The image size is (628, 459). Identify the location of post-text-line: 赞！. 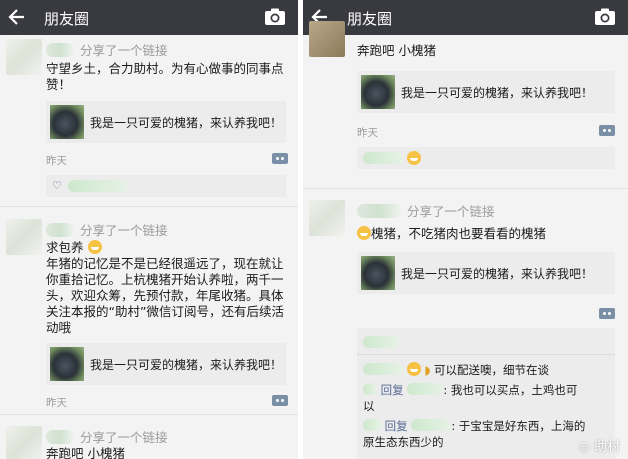
(59, 84).